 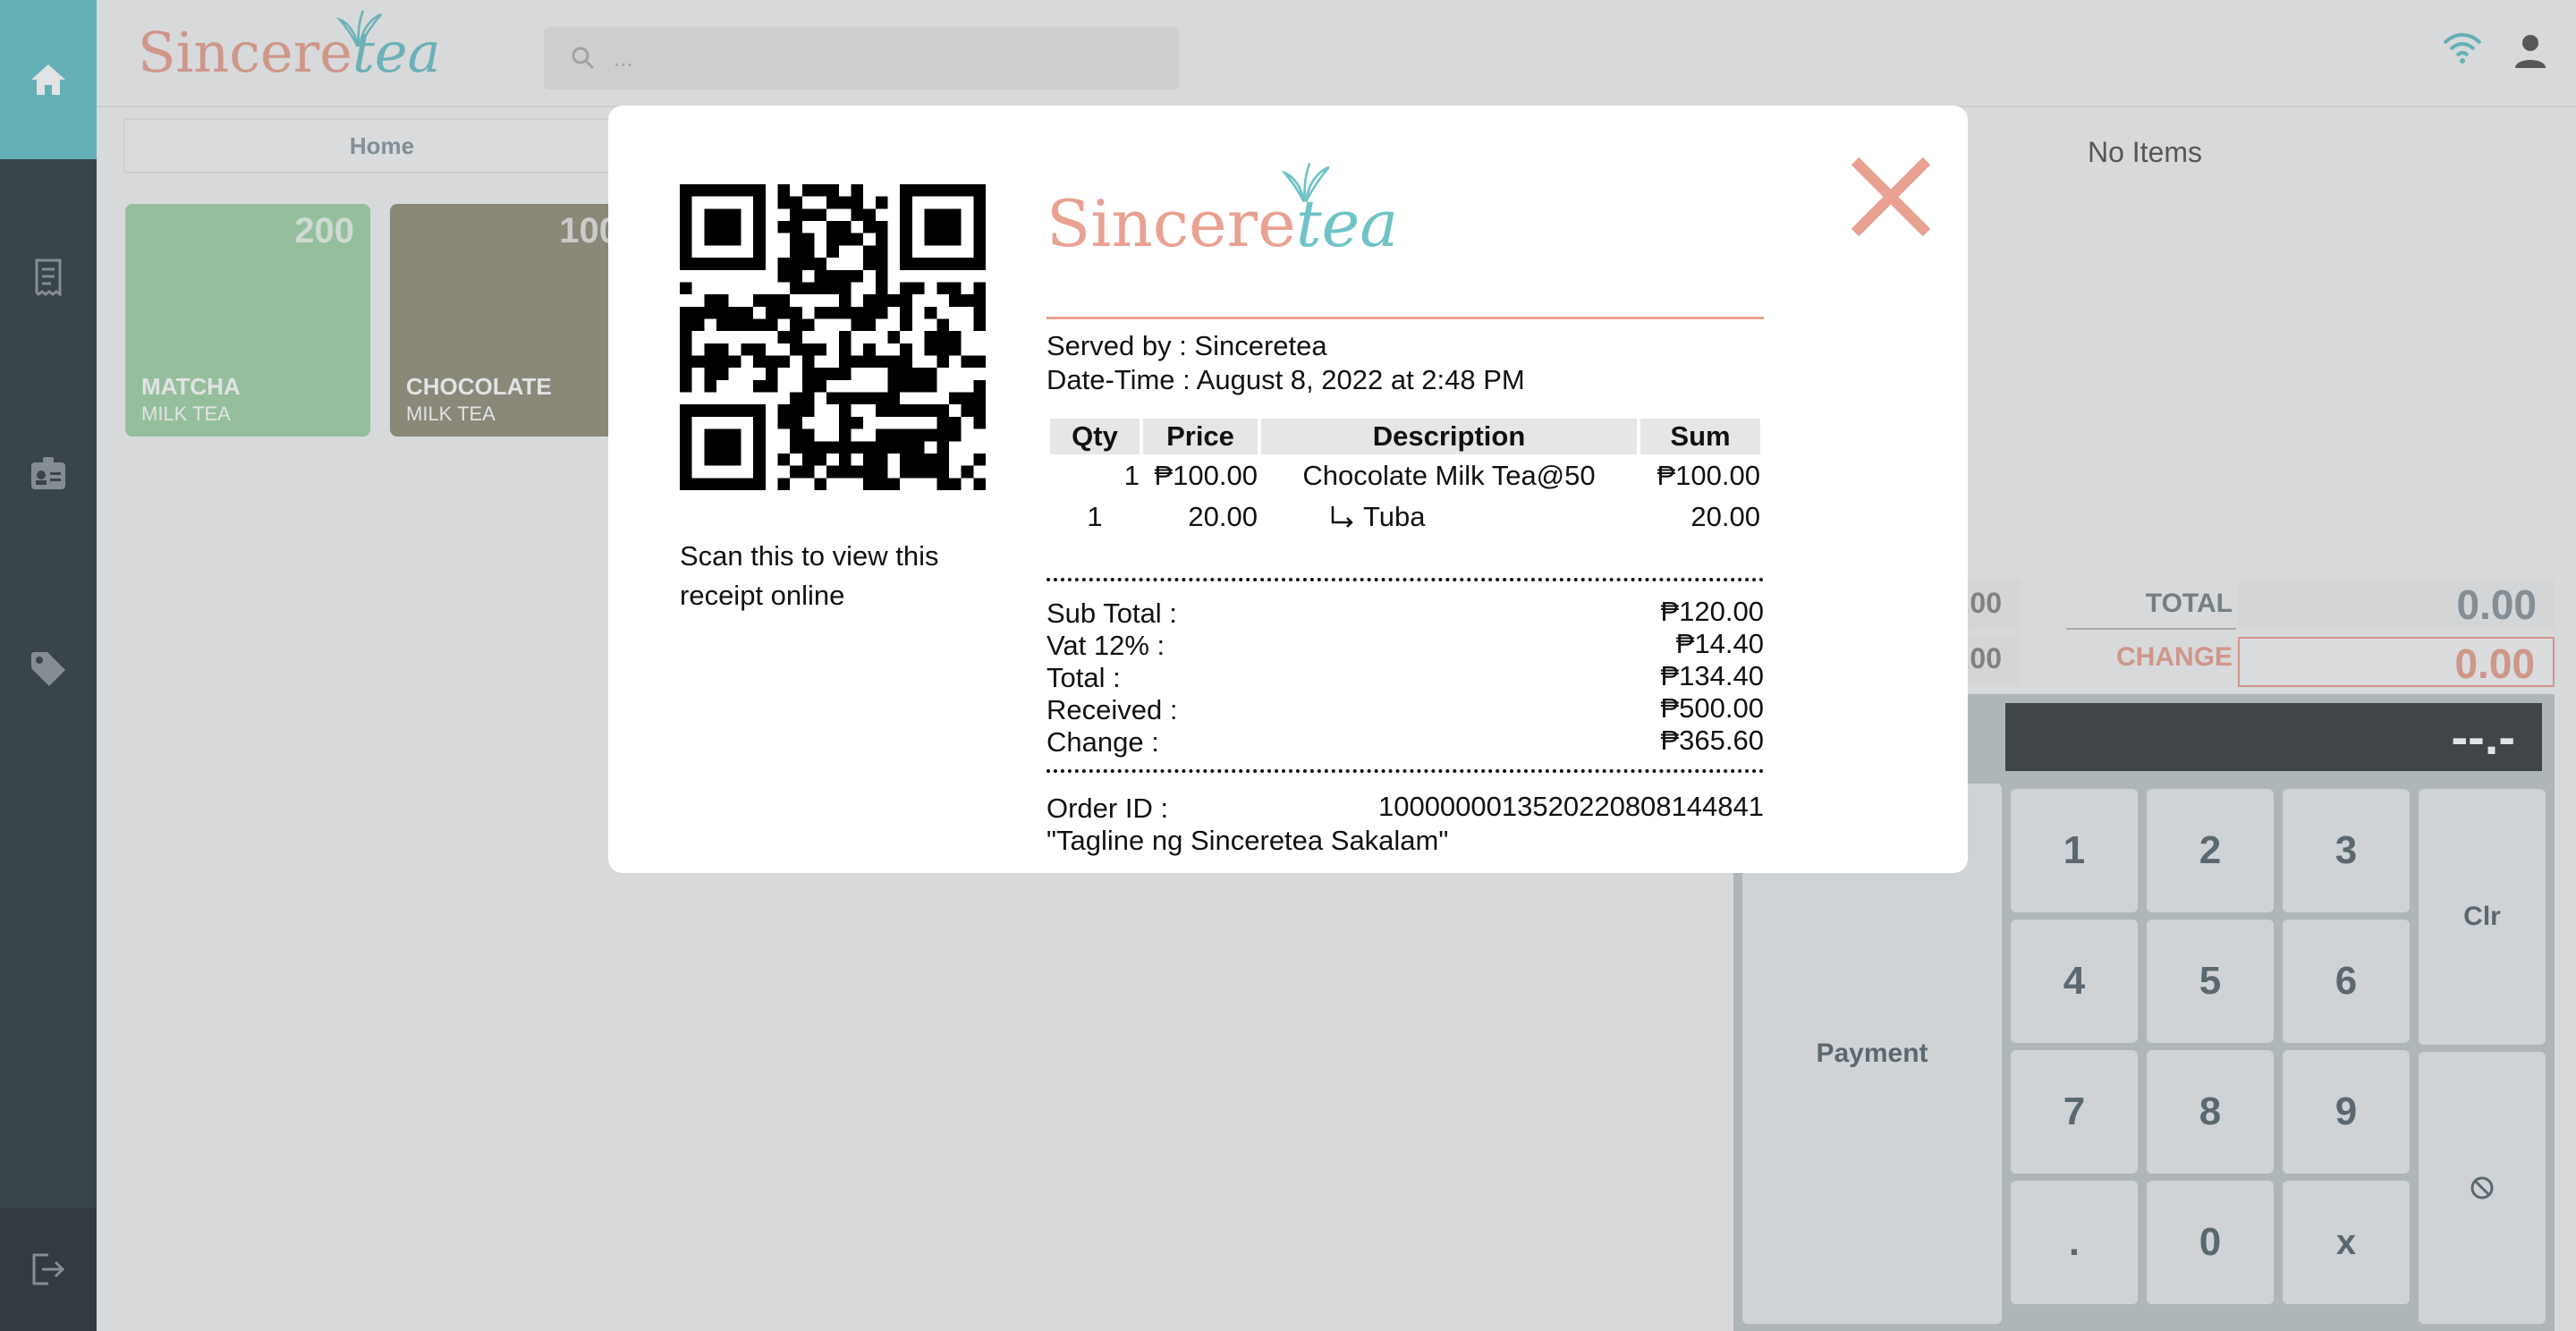 I want to click on logo-underline, so click(x=1405, y=318).